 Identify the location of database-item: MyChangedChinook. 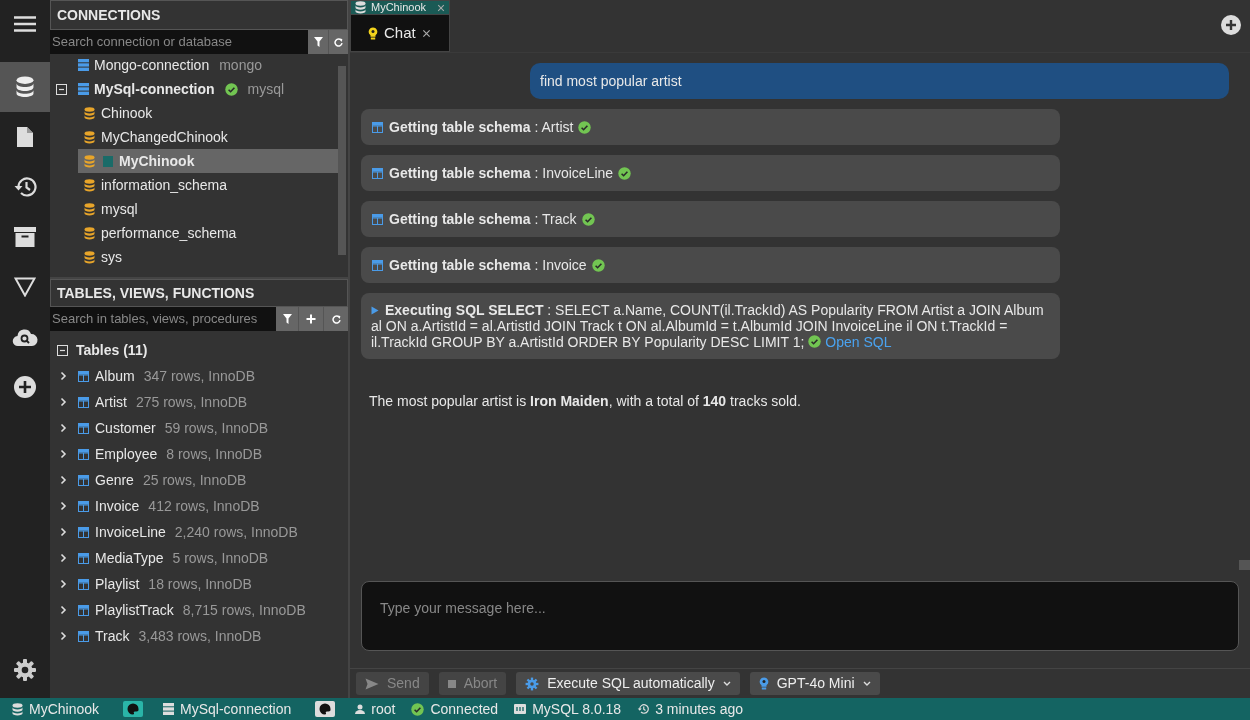
(208, 137).